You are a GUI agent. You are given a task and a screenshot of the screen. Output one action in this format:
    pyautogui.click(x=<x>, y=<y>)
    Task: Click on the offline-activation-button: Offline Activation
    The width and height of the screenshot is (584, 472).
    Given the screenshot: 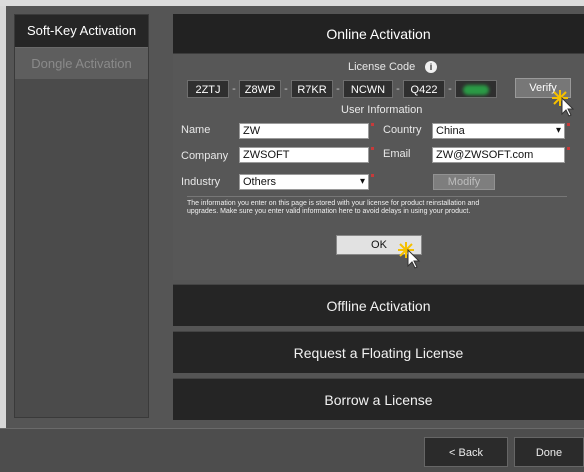 What is the action you would take?
    pyautogui.click(x=378, y=305)
    